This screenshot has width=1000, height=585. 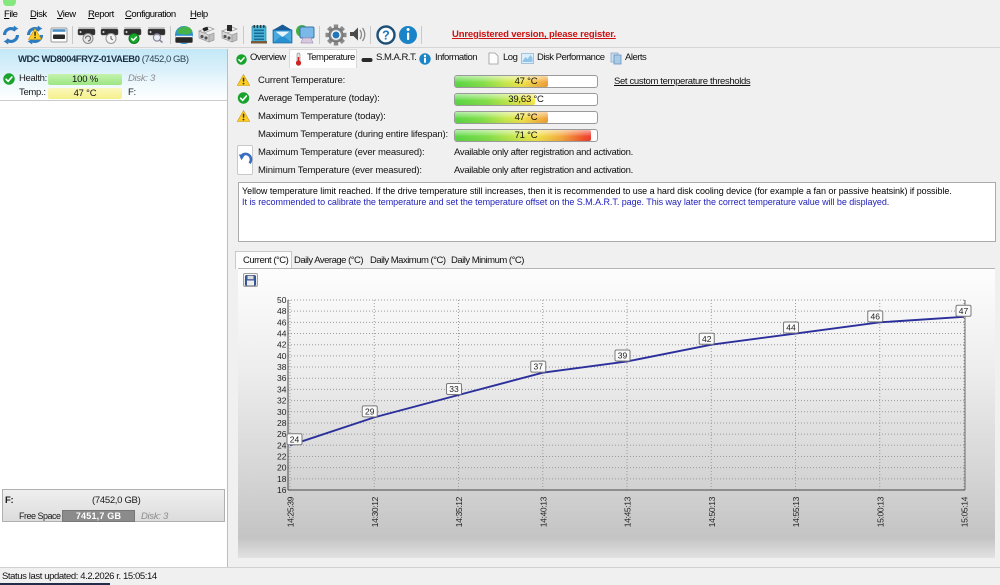 I want to click on svg-text: 50, so click(x=282, y=300).